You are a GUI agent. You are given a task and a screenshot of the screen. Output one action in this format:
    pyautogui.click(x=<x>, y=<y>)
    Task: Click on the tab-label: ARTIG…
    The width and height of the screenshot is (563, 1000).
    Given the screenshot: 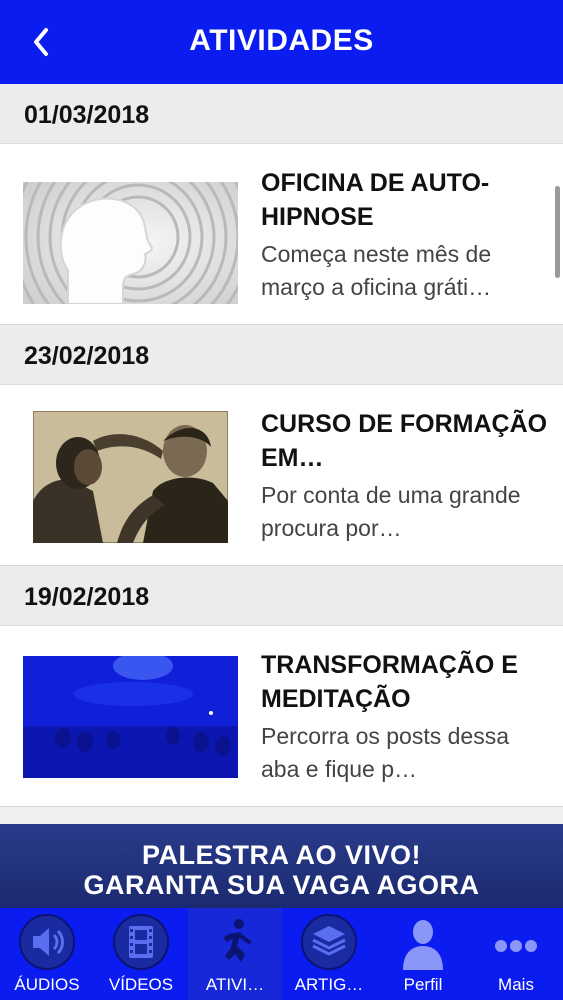 What is the action you would take?
    pyautogui.click(x=329, y=984)
    